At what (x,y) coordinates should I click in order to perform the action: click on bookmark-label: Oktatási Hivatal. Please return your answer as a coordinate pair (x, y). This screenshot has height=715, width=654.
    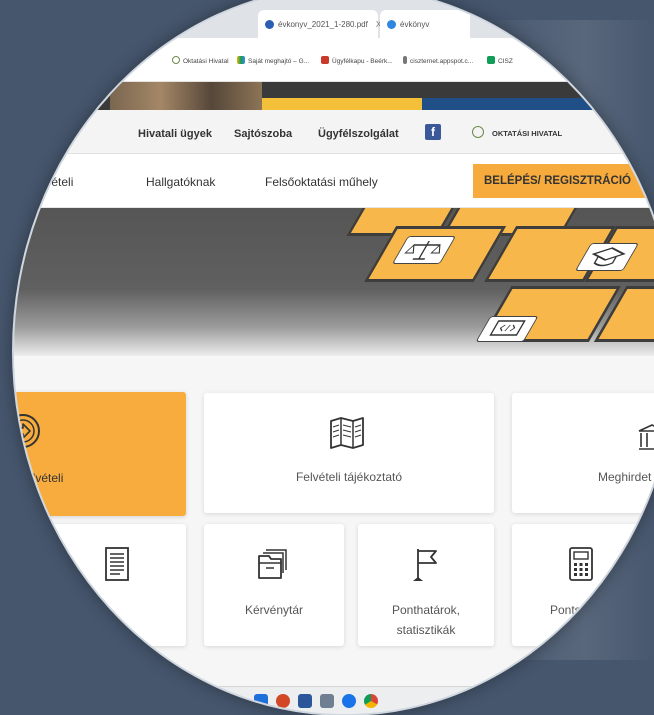
    Looking at the image, I should click on (206, 61).